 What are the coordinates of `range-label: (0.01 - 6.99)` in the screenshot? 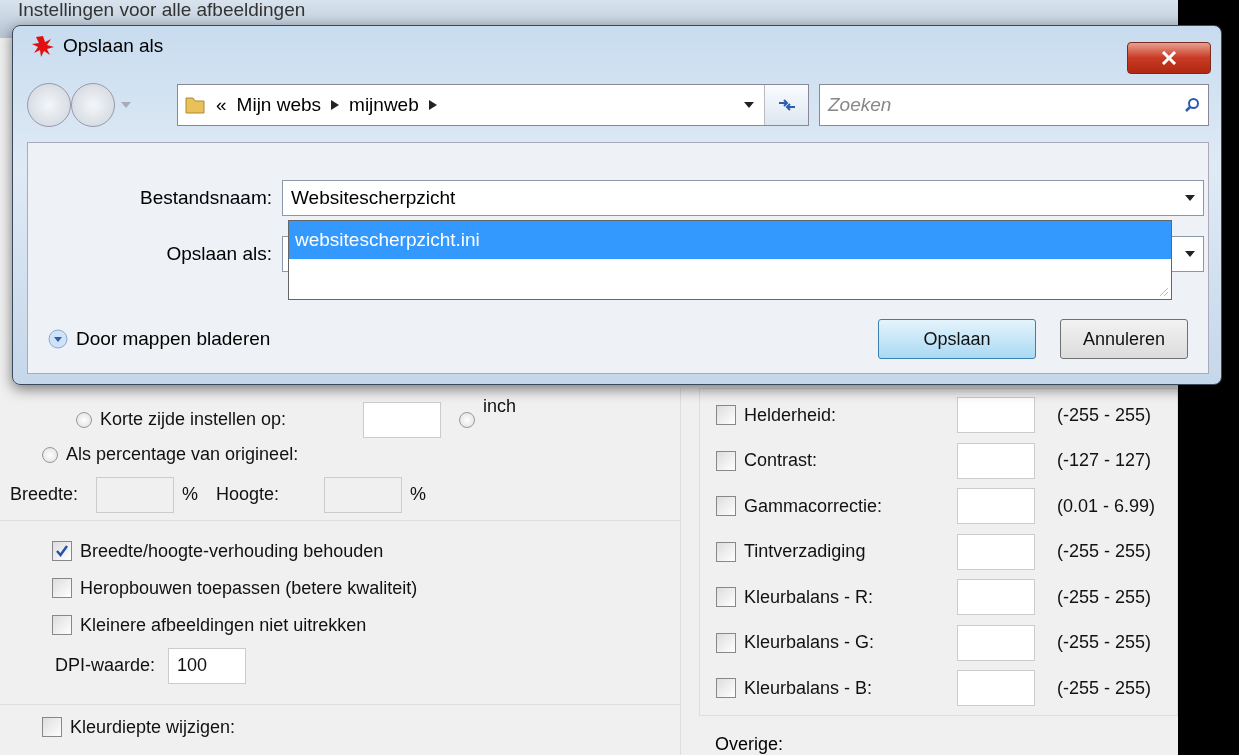 It's located at (1106, 506).